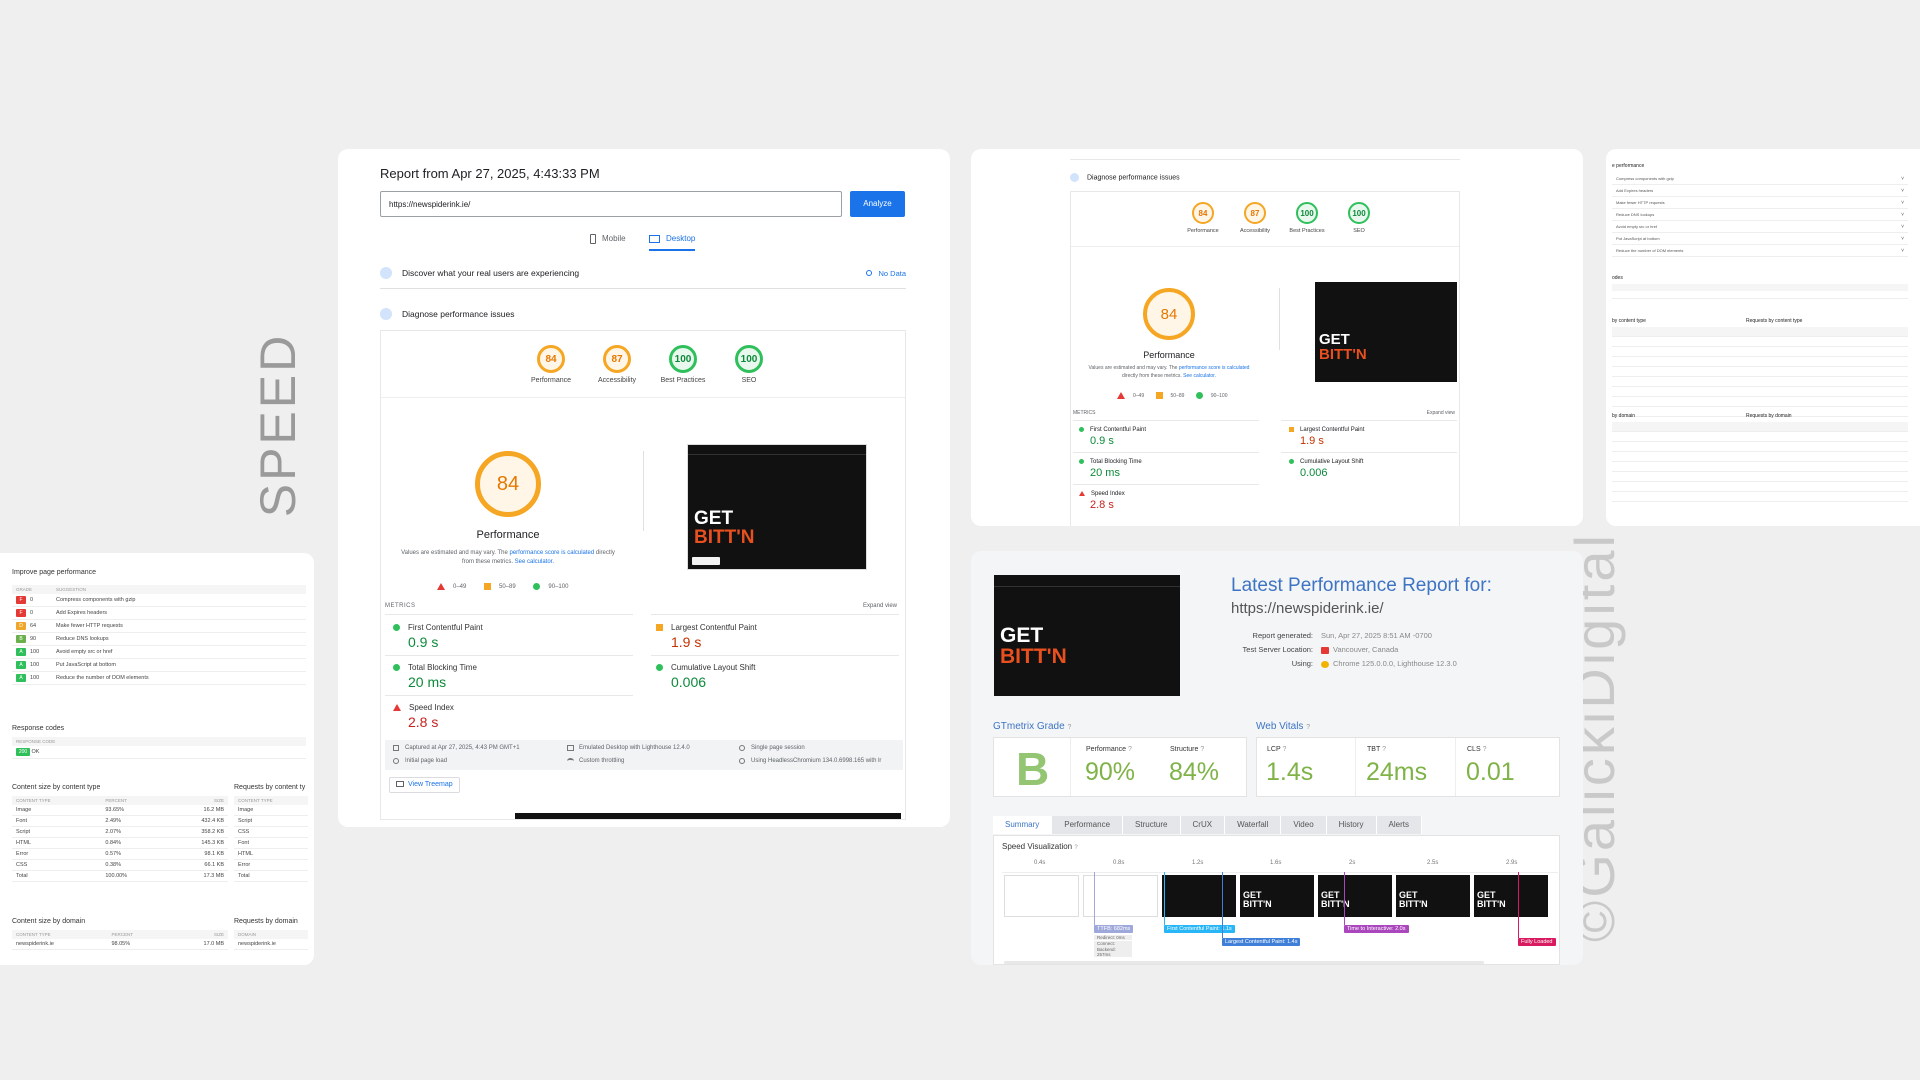 This screenshot has height=1080, width=1920. Describe the element at coordinates (271, 940) in the screenshot. I see `requests-domain-table: DOMAIN newspiderink.ie` at that location.